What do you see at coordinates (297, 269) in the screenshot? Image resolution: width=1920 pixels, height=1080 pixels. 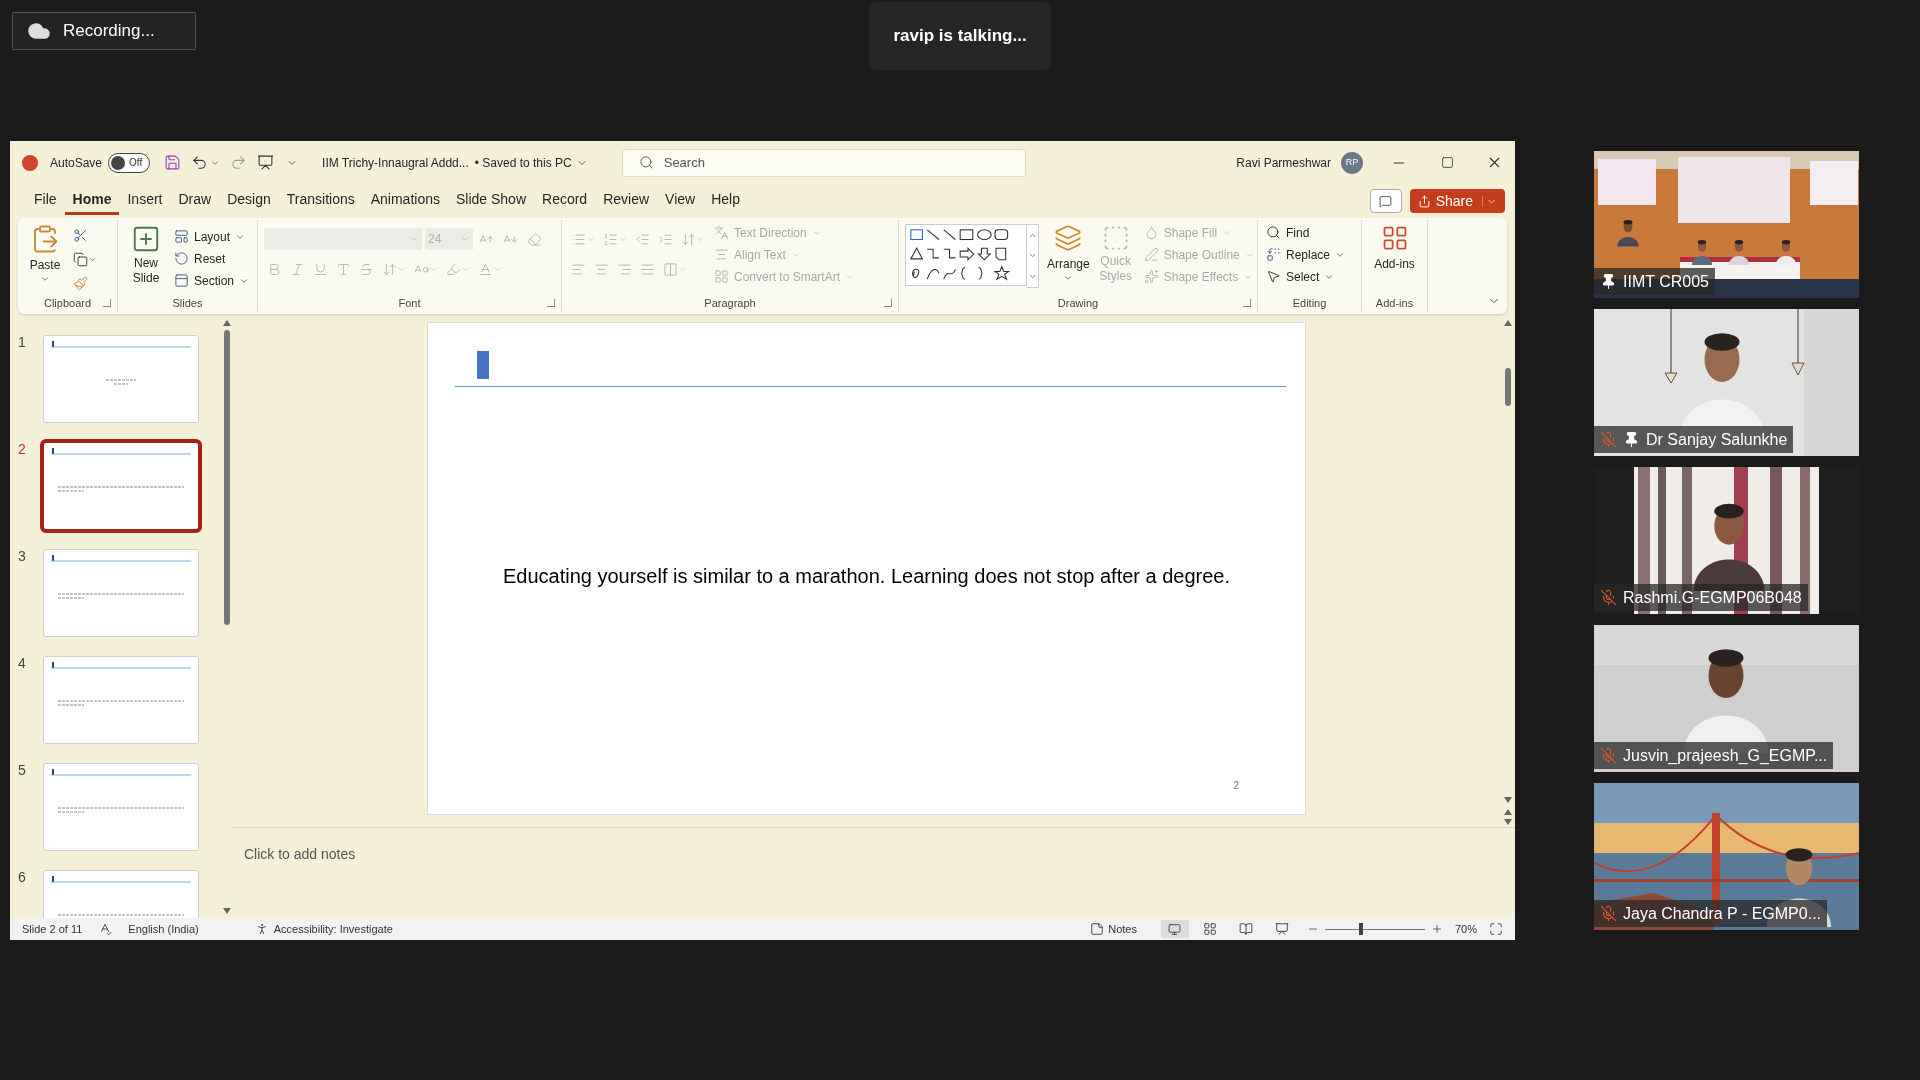 I see `italic-icon` at bounding box center [297, 269].